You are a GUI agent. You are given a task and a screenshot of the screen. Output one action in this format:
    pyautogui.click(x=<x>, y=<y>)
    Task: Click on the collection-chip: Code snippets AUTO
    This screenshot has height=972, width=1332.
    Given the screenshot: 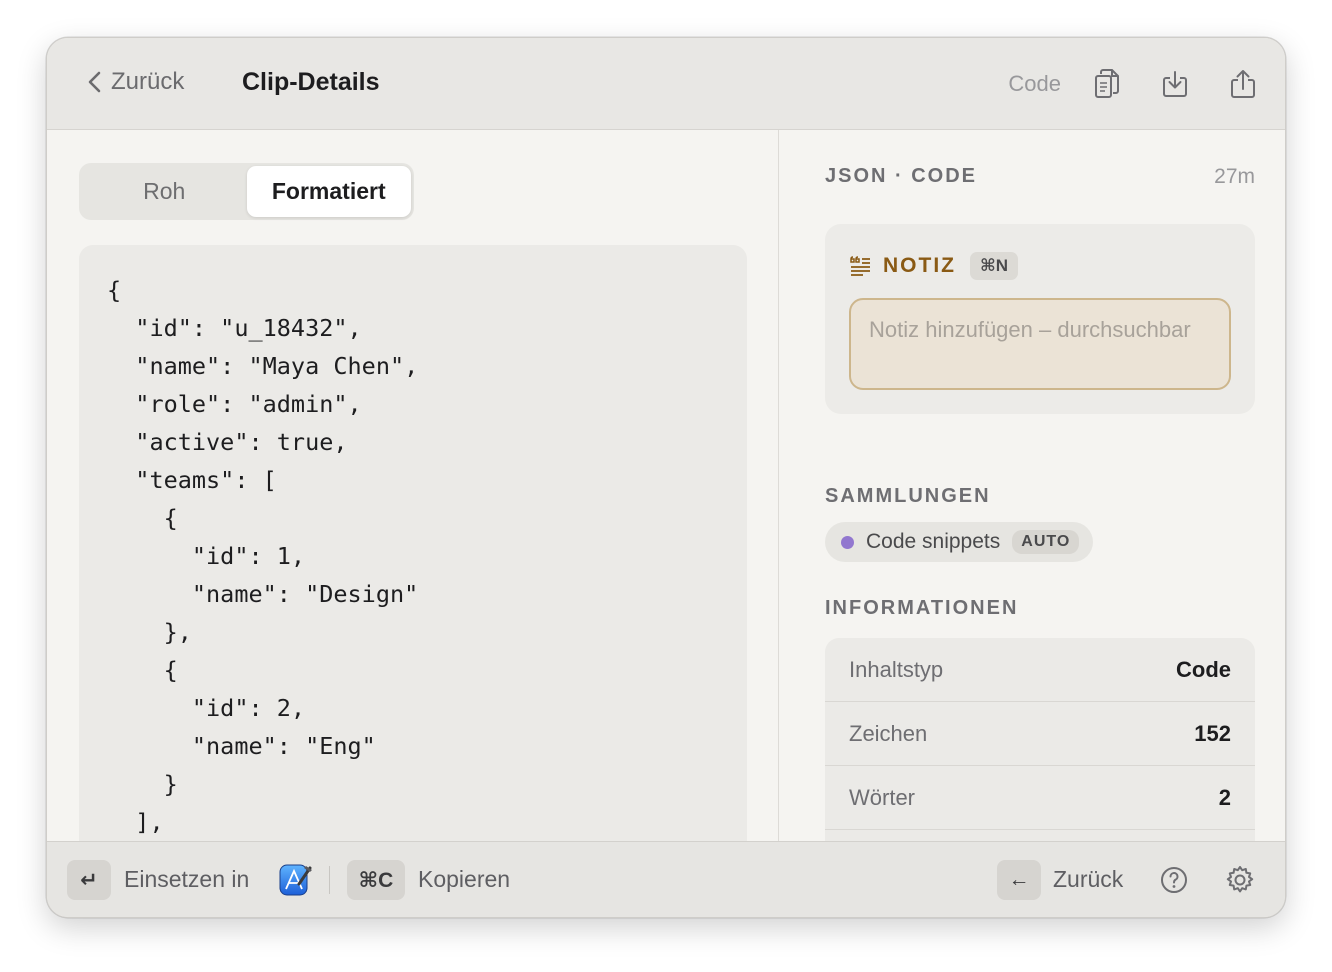 What is the action you would take?
    pyautogui.click(x=959, y=542)
    